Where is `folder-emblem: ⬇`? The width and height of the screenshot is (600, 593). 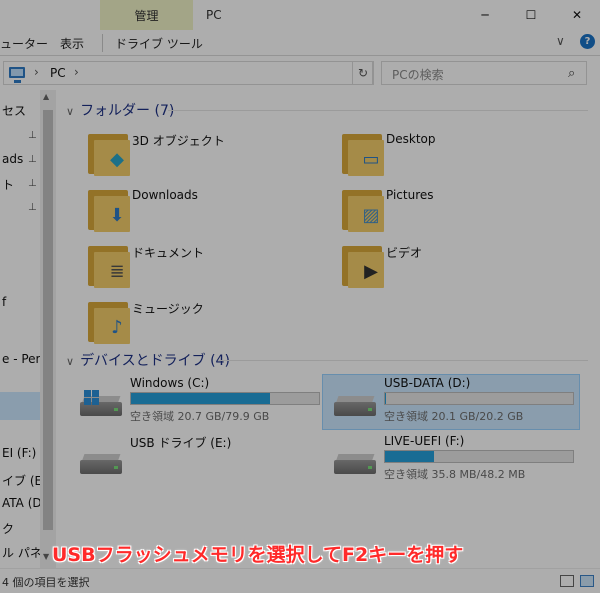
folder-emblem: ⬇ is located at coordinates (117, 215).